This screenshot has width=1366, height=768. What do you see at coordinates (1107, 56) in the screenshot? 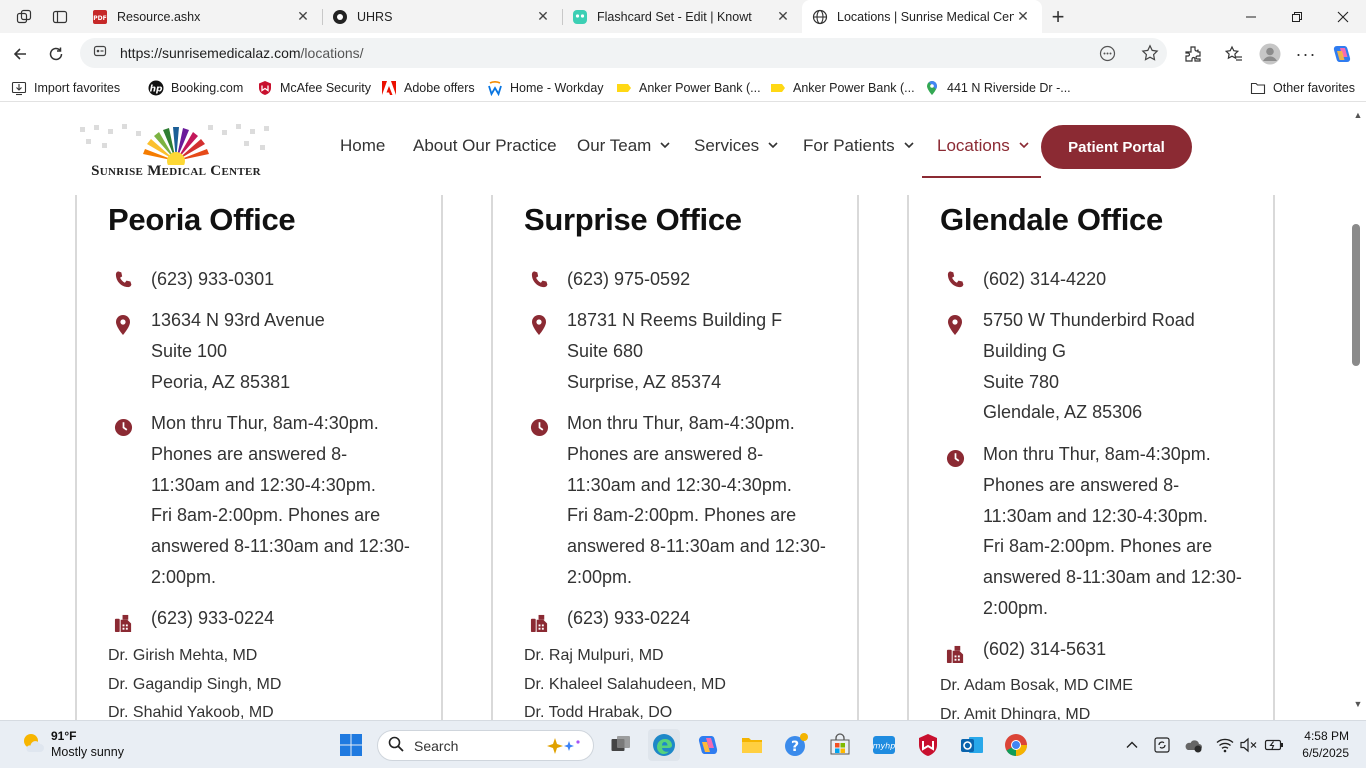
I see `reading-mode-icon` at bounding box center [1107, 56].